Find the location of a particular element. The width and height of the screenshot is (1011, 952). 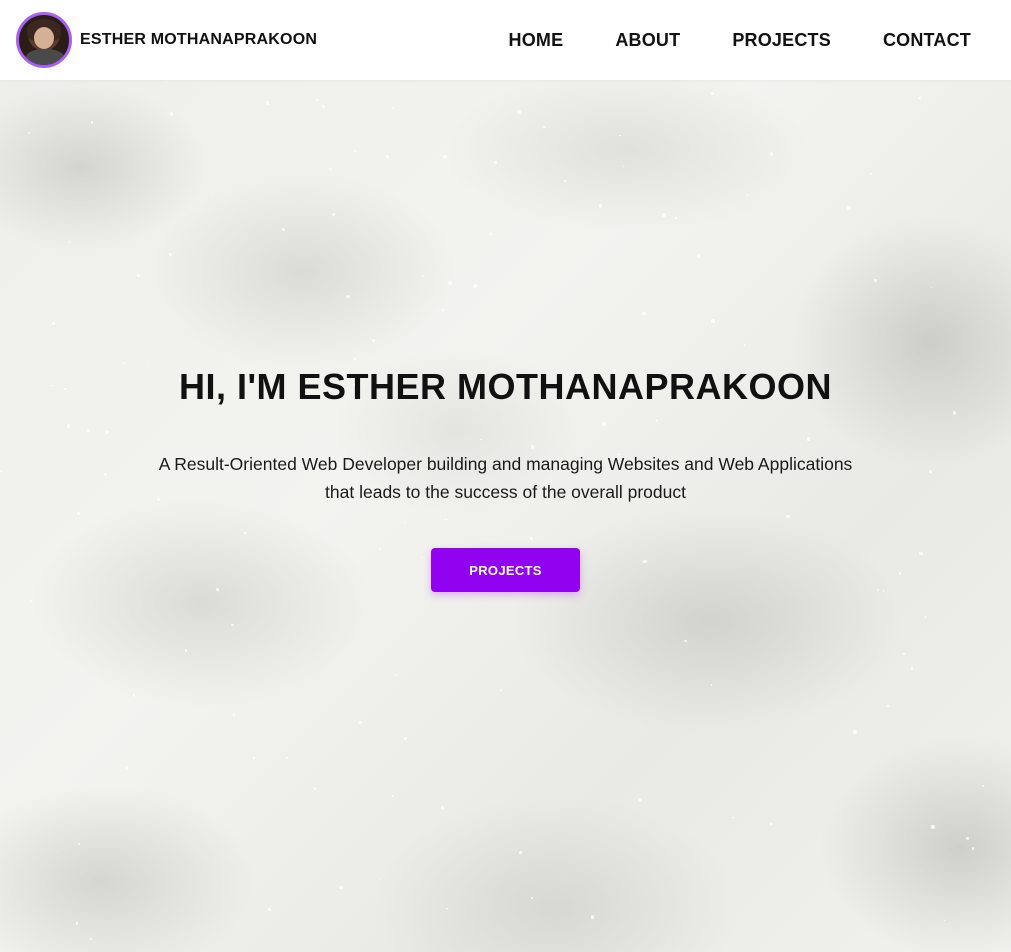

projects-button: PROJECTS is located at coordinates (505, 570).